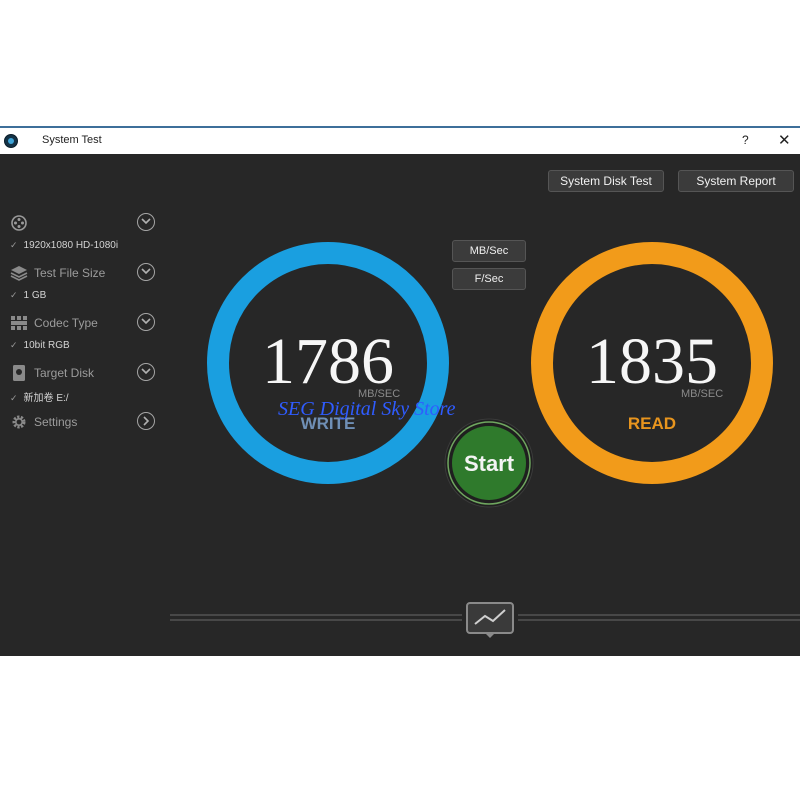 The image size is (800, 800). What do you see at coordinates (745, 140) in the screenshot?
I see `help-button: ?` at bounding box center [745, 140].